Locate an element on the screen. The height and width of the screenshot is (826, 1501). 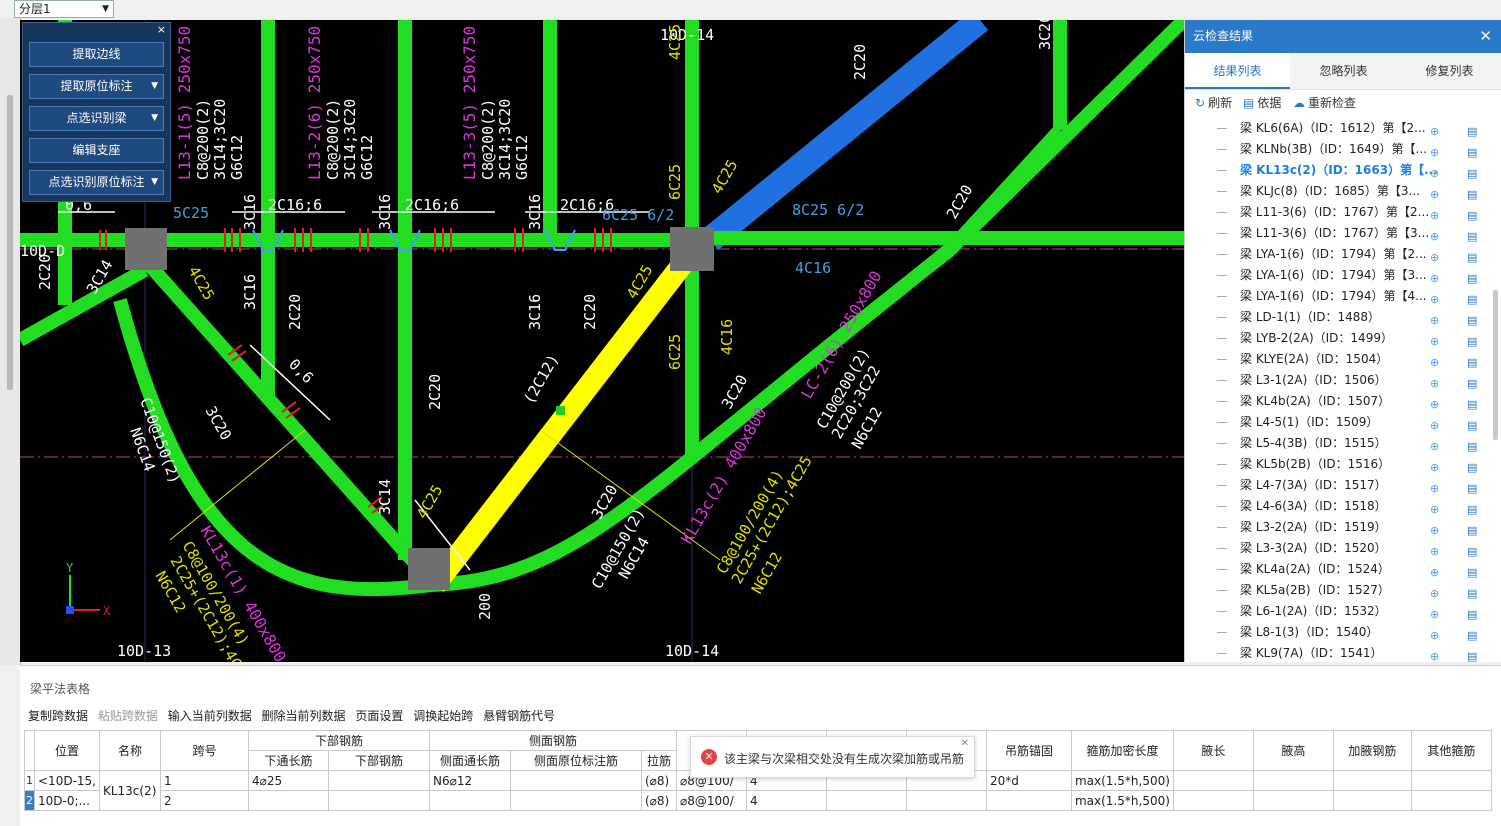
result-item-label: 梁 L5-4(3B)（ID：1515） is located at coordinates (1313, 443).